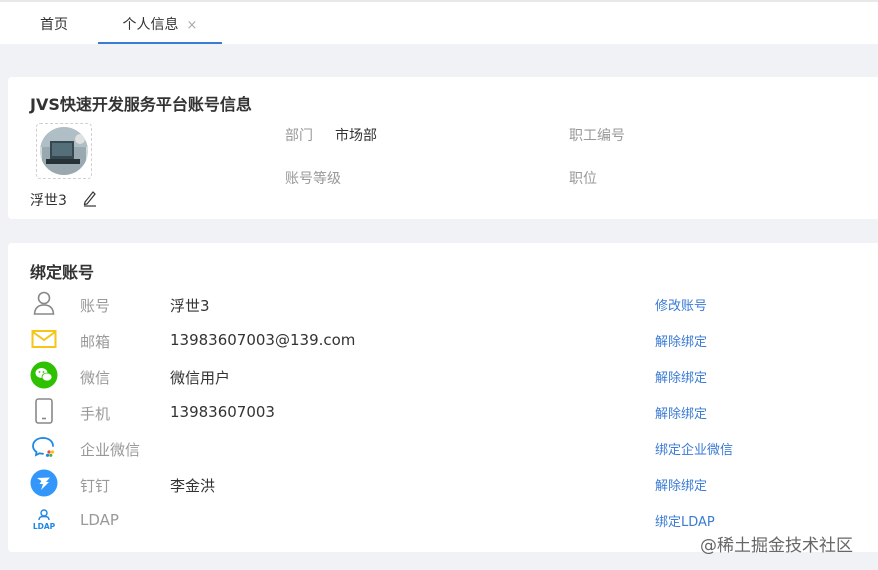  I want to click on unbind-wechat-link: 解除绑定, so click(681, 376).